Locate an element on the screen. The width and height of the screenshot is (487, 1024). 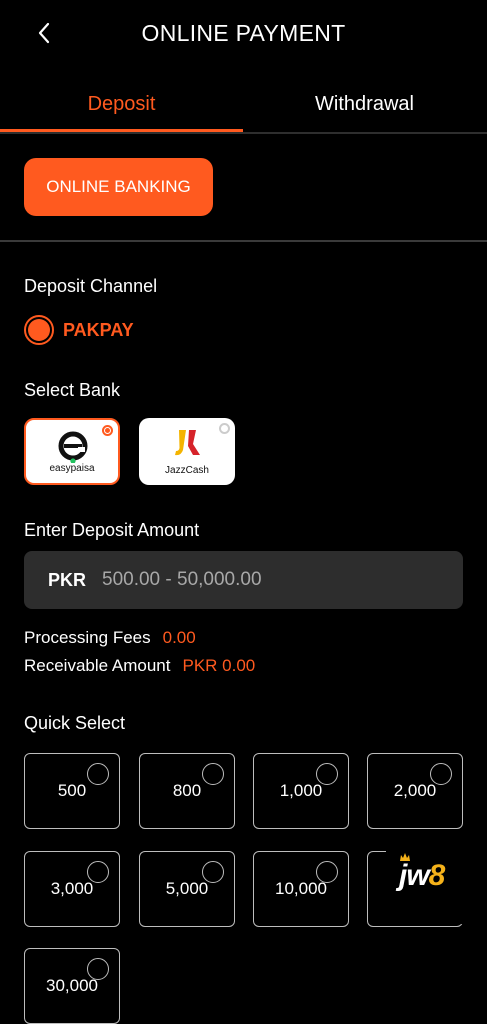
currency-label: PKR is located at coordinates (67, 579).